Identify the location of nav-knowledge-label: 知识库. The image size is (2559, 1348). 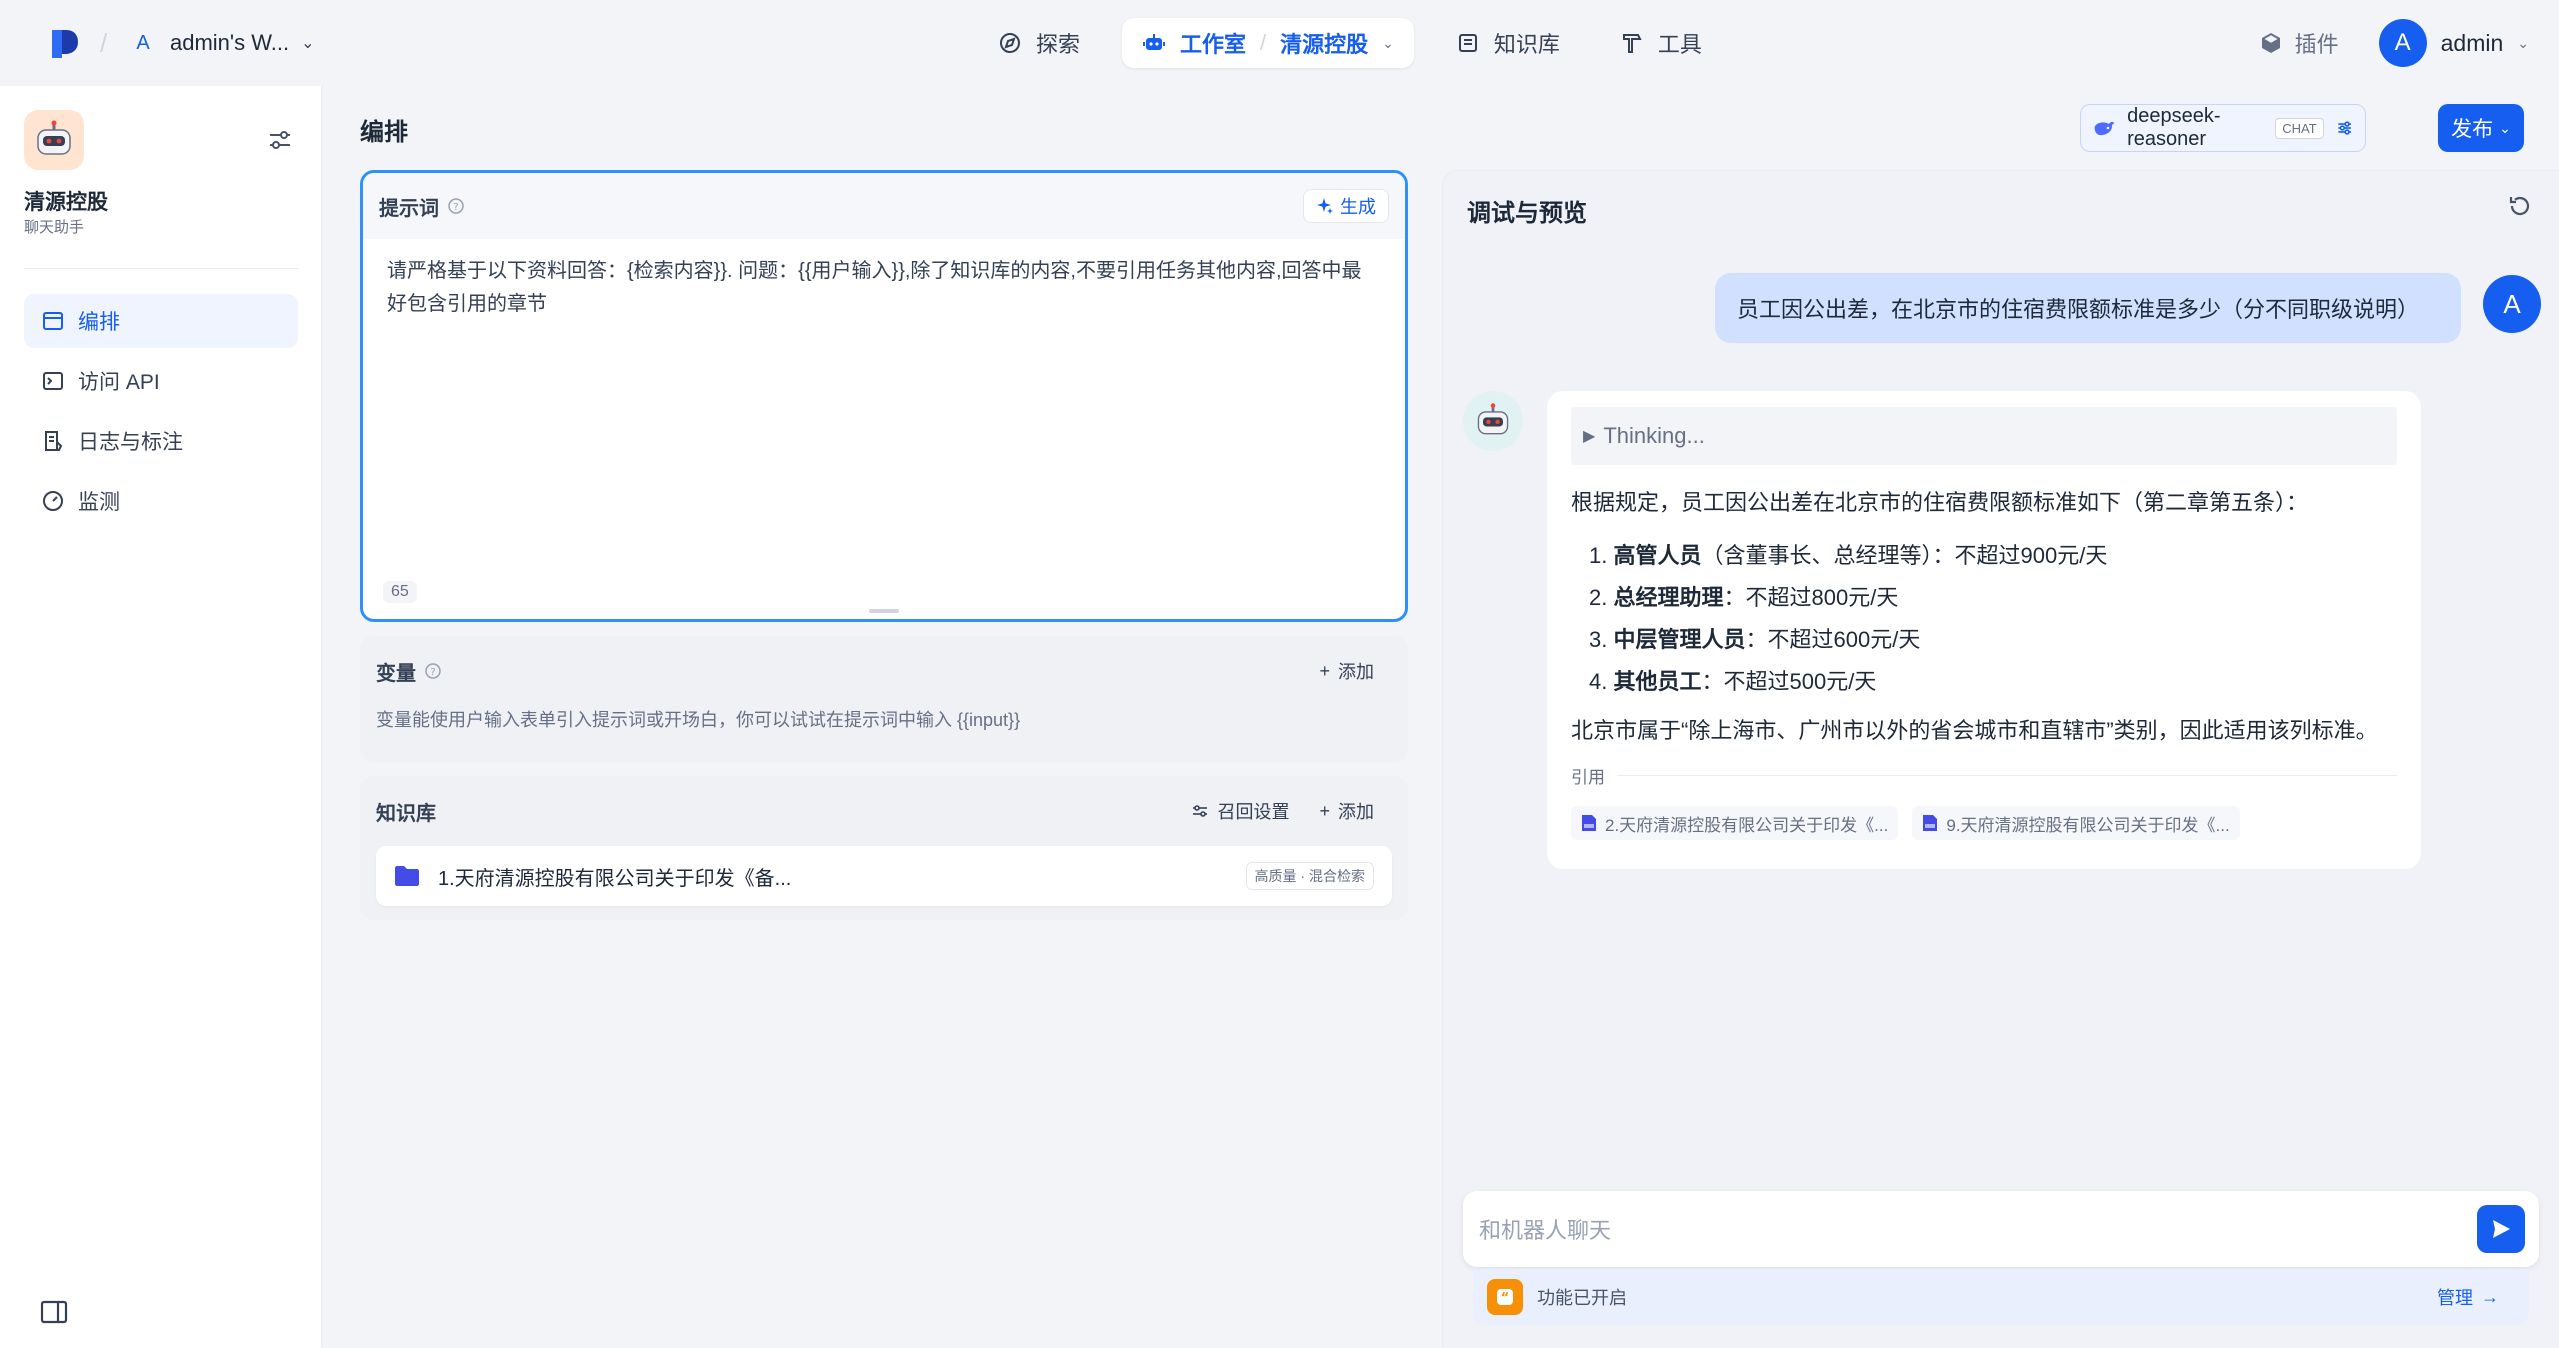
(1526, 44).